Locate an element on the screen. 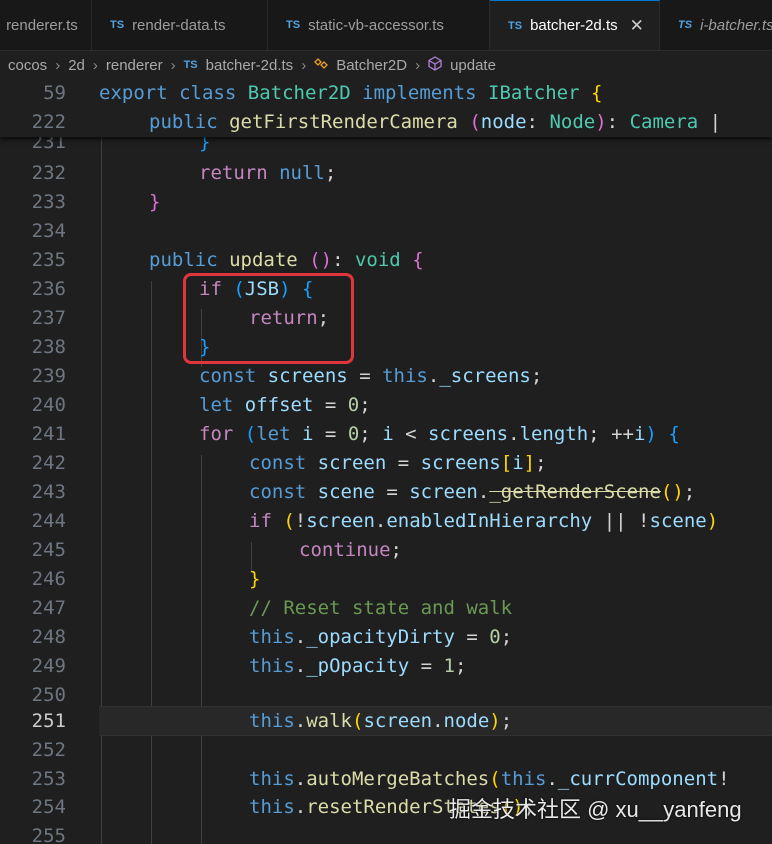 This screenshot has height=844, width=772. line-number: 252 is located at coordinates (48, 750).